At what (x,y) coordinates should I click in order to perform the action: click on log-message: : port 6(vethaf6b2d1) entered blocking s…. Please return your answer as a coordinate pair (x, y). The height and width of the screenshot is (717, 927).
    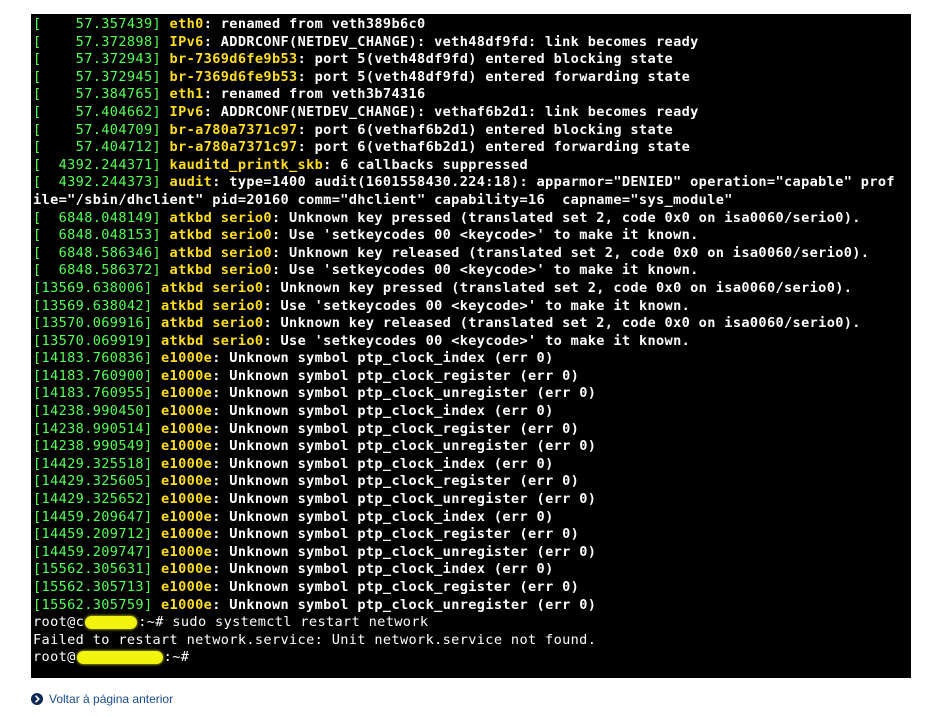
    Looking at the image, I should click on (485, 129).